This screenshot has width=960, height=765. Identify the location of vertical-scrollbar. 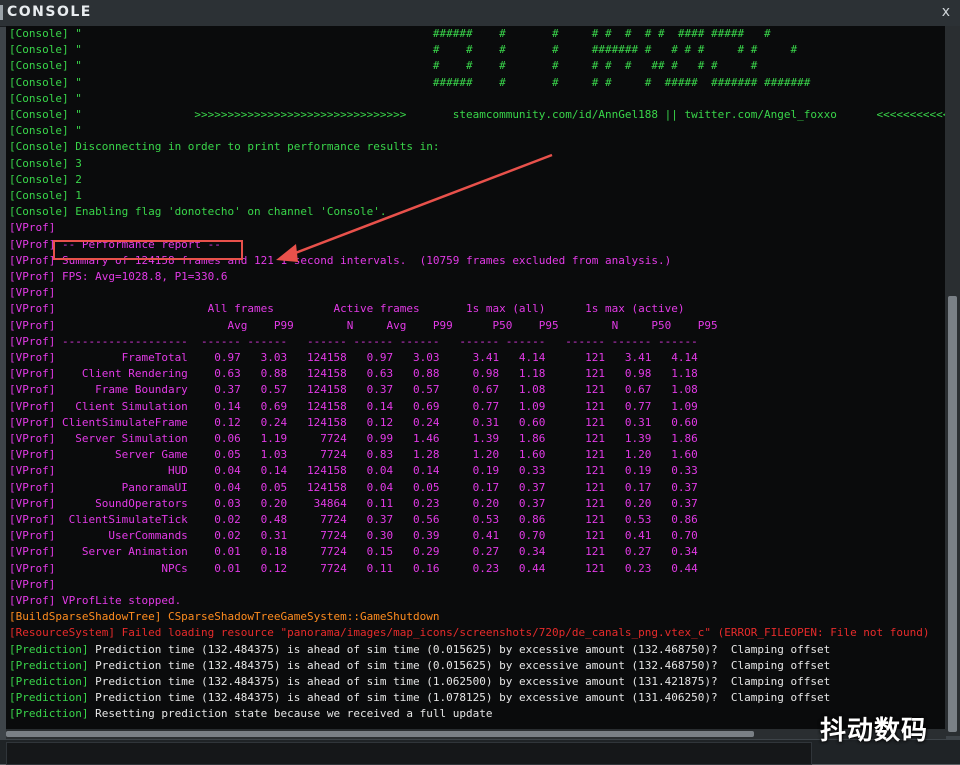
(952, 381).